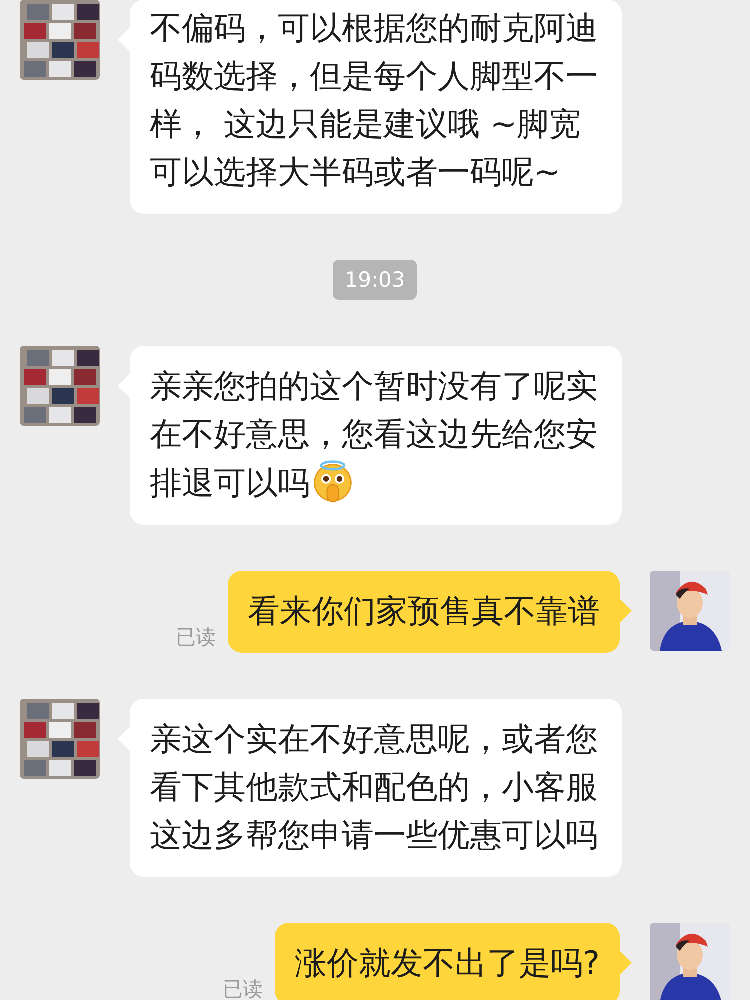 The width and height of the screenshot is (750, 1000). What do you see at coordinates (374, 787) in the screenshot?
I see `message-text: 亲这个实在不好意思呢，或者您看下其他款式和配色的，小客服这边多帮您申请一些优惠可以吗` at bounding box center [374, 787].